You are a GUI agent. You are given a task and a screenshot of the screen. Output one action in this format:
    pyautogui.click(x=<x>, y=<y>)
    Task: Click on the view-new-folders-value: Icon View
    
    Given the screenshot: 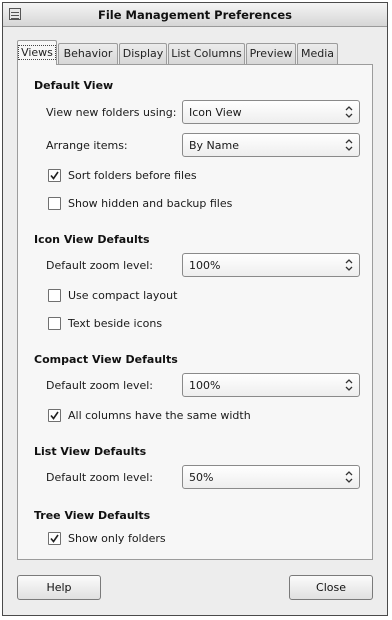 What is the action you would take?
    pyautogui.click(x=215, y=112)
    